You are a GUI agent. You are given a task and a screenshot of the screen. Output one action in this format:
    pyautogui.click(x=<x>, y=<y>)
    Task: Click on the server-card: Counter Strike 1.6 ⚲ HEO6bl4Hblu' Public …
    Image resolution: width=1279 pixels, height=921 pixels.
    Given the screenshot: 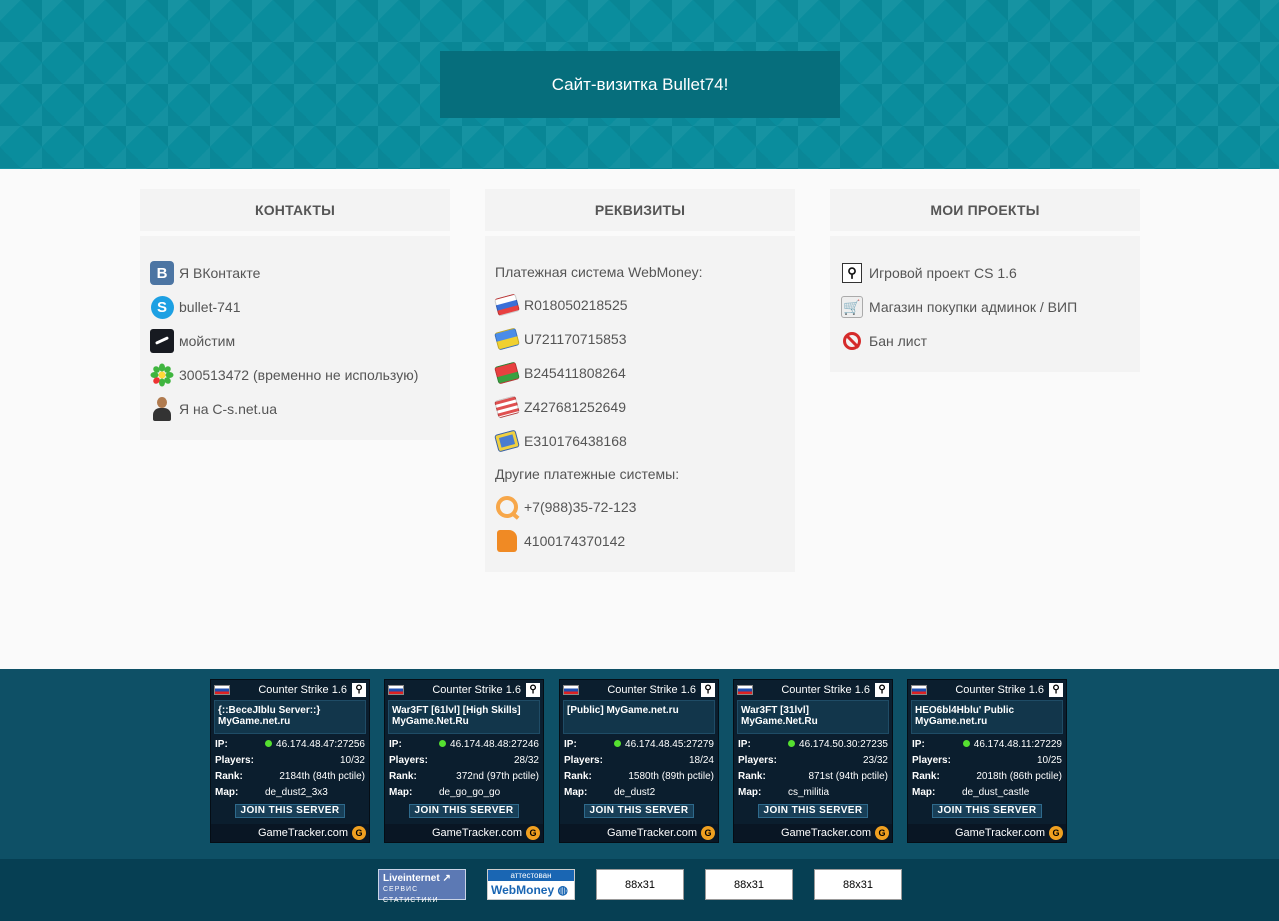 What is the action you would take?
    pyautogui.click(x=987, y=761)
    